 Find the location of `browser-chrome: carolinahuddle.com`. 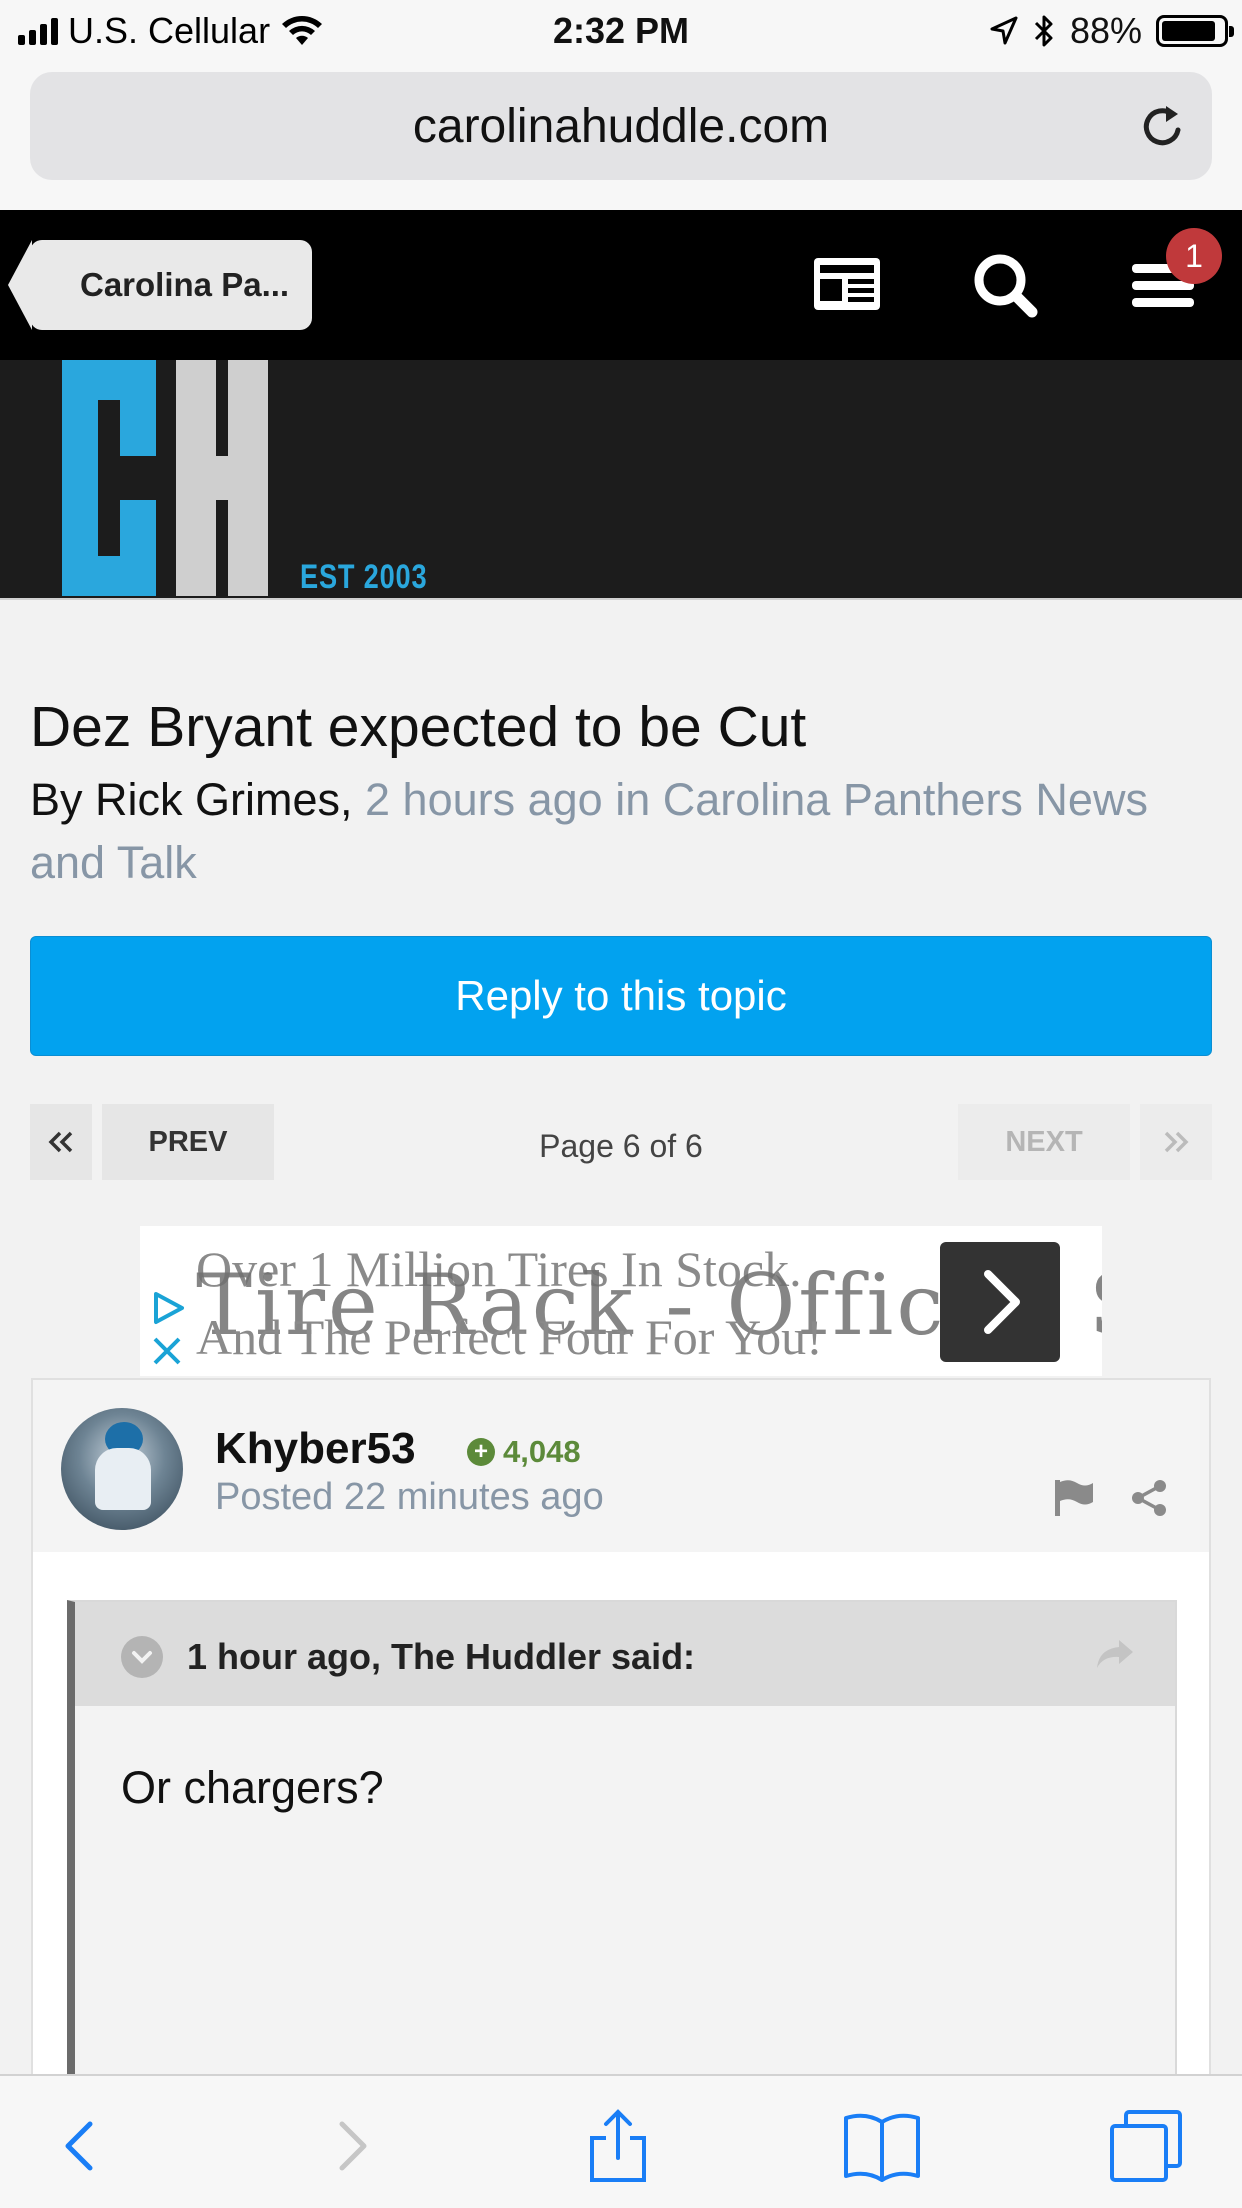

browser-chrome: carolinahuddle.com is located at coordinates (621, 135).